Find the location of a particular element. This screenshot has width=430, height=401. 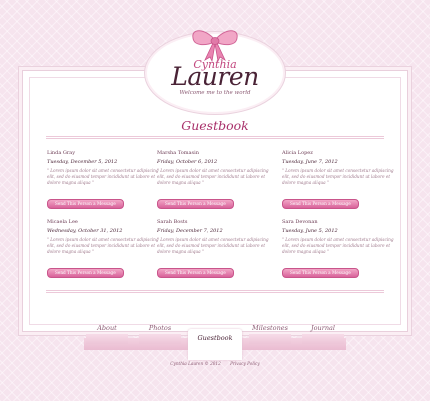

nav-tab-label: Journal is located at coordinates (323, 328).